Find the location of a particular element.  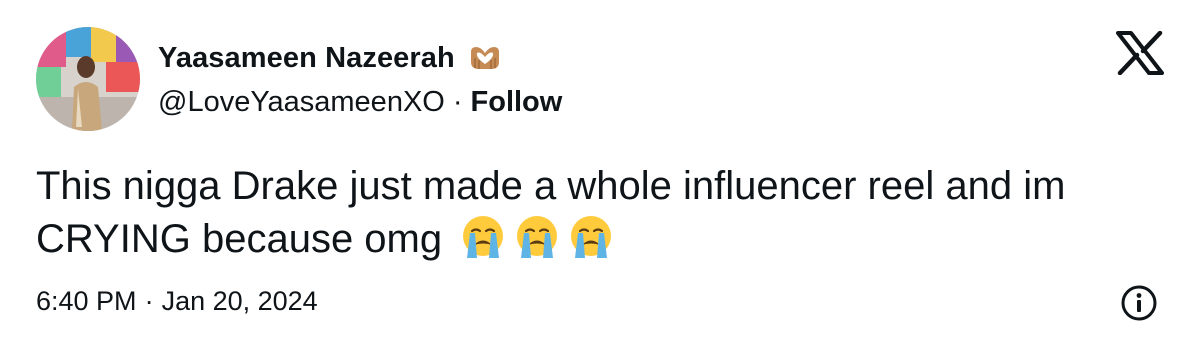

handle-row: @LoveYaasameenXO · Follow is located at coordinates (360, 102).